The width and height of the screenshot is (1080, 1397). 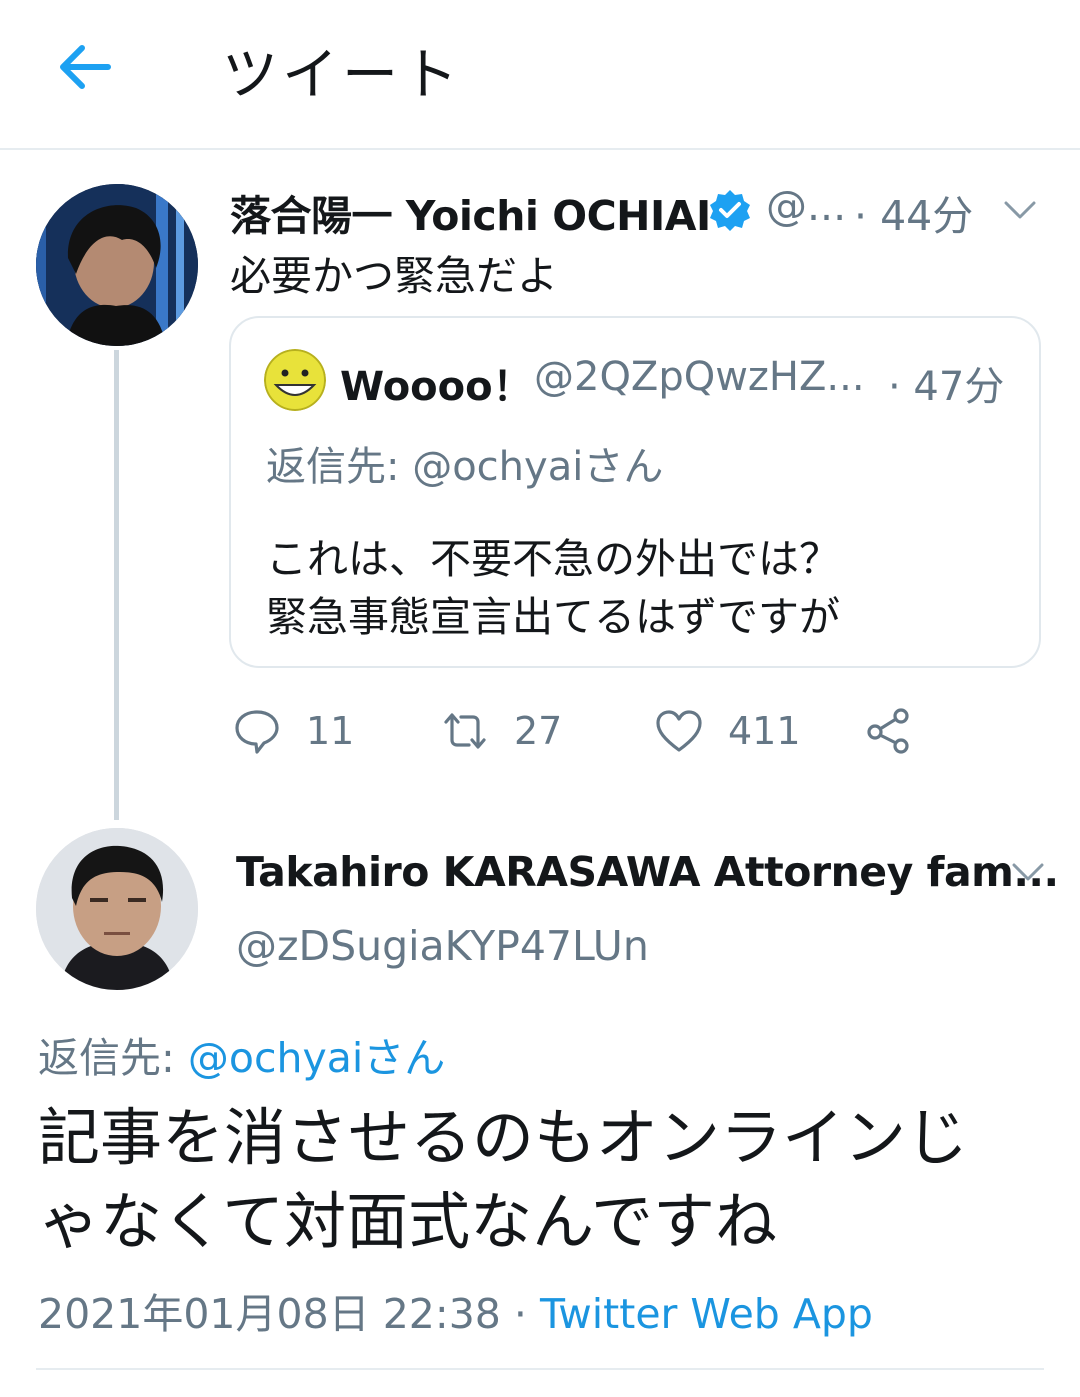 I want to click on back-button, so click(x=85, y=67).